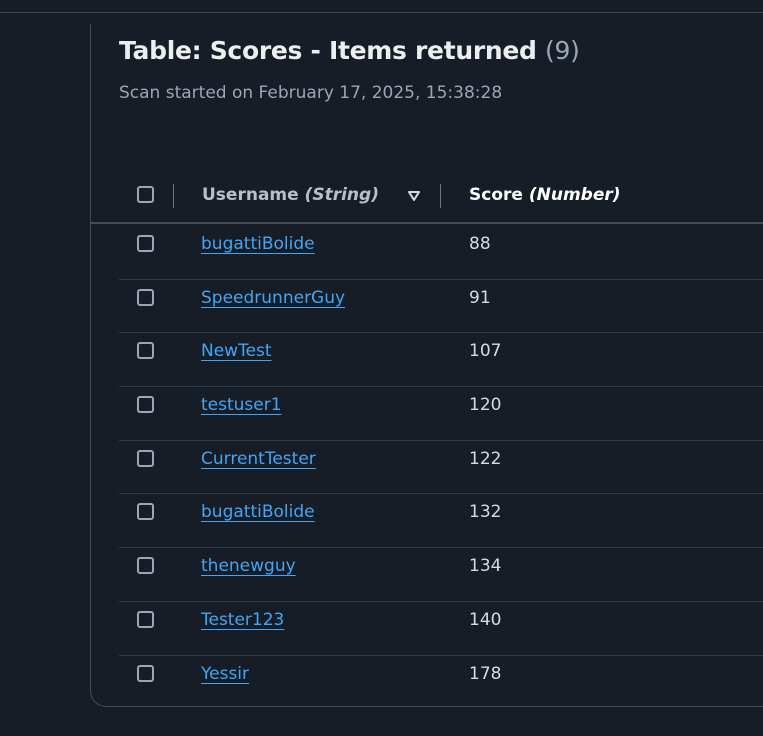 The height and width of the screenshot is (736, 763). I want to click on username-link: CurrentTester, so click(258, 459).